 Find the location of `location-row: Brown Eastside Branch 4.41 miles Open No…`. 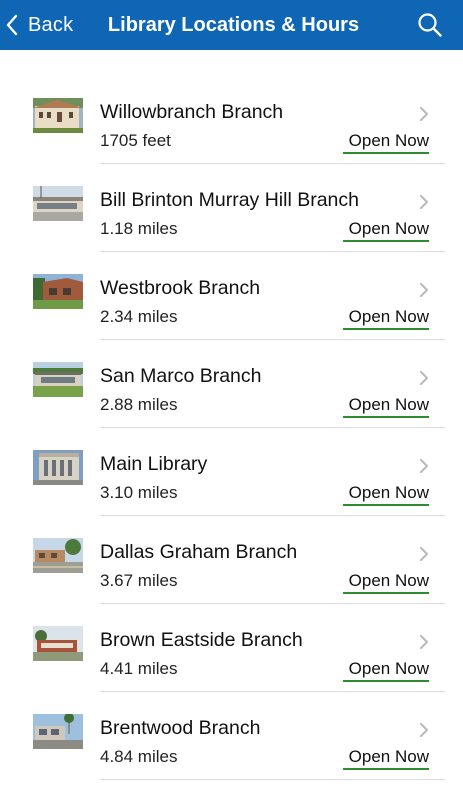

location-row: Brown Eastside Branch 4.41 miles Open No… is located at coordinates (231, 648).